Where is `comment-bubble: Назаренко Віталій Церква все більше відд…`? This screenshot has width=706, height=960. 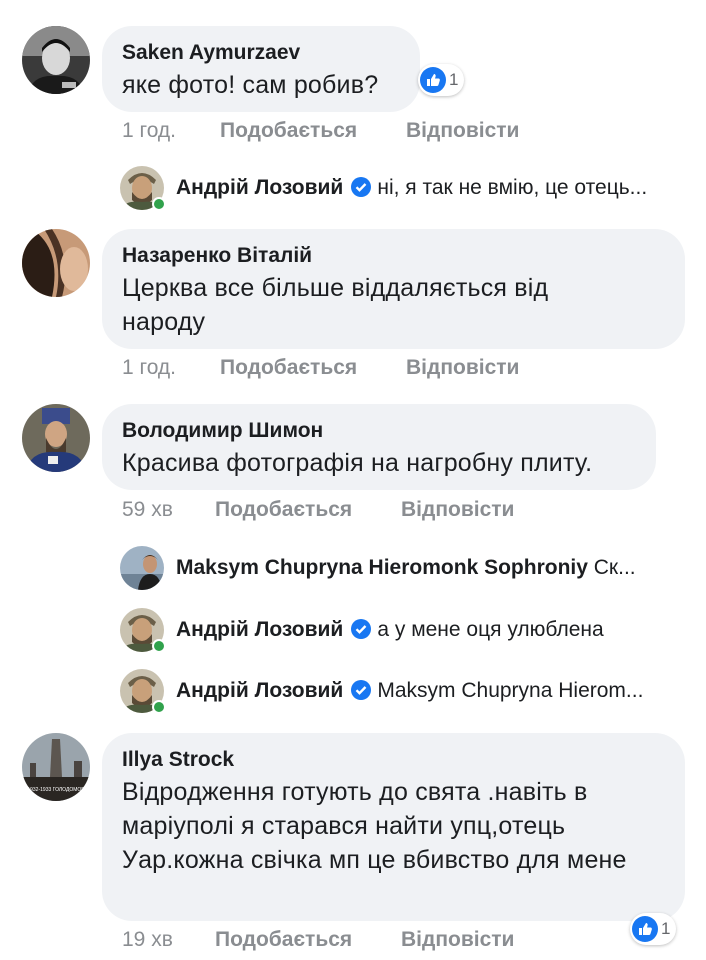
comment-bubble: Назаренко Віталій Церква все більше відд… is located at coordinates (393, 289).